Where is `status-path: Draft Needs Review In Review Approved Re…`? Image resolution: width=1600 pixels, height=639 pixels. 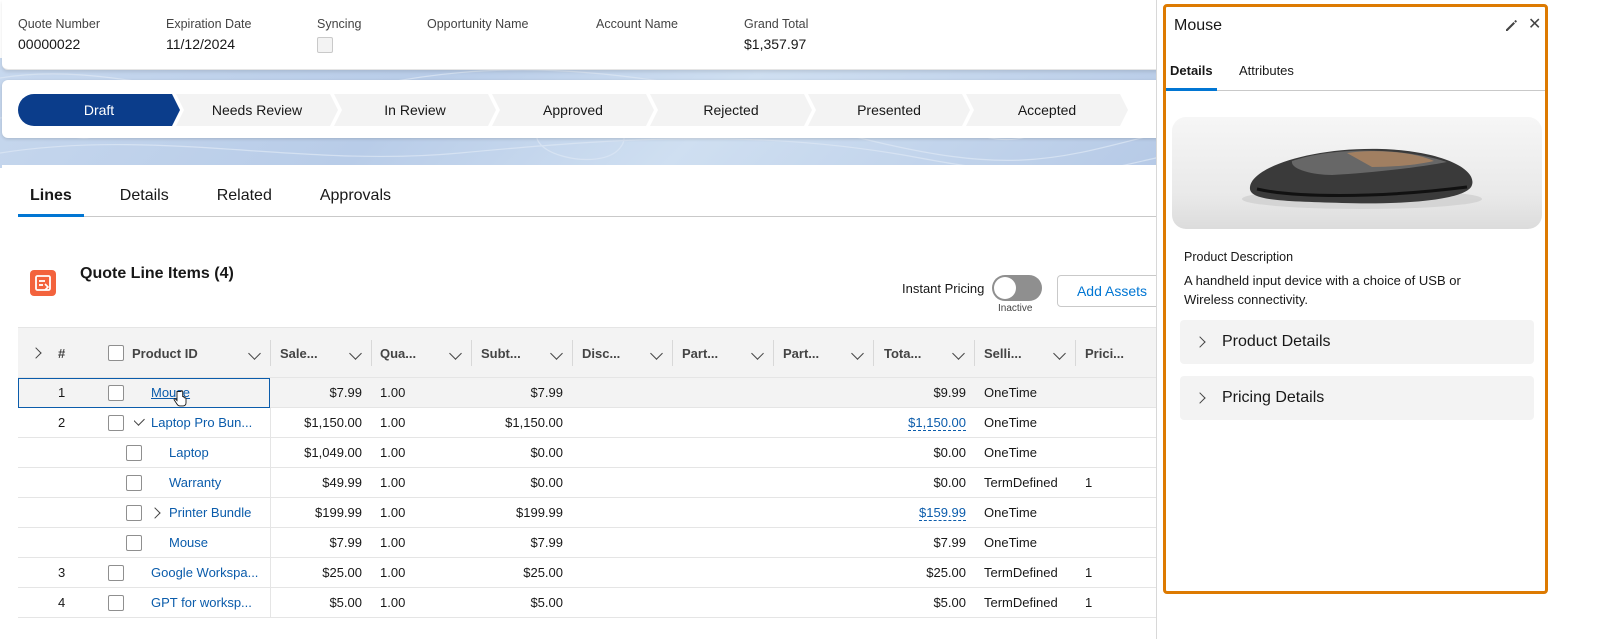
status-path: Draft Needs Review In Review Approved Re… is located at coordinates (571, 110).